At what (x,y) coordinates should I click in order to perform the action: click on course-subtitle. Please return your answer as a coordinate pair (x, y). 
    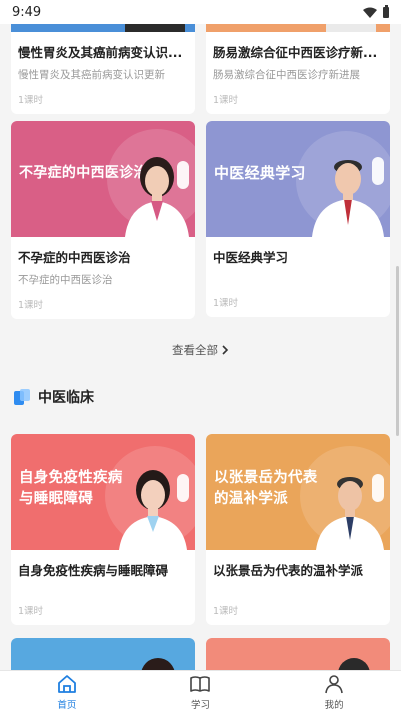
    Looking at the image, I should click on (298, 275).